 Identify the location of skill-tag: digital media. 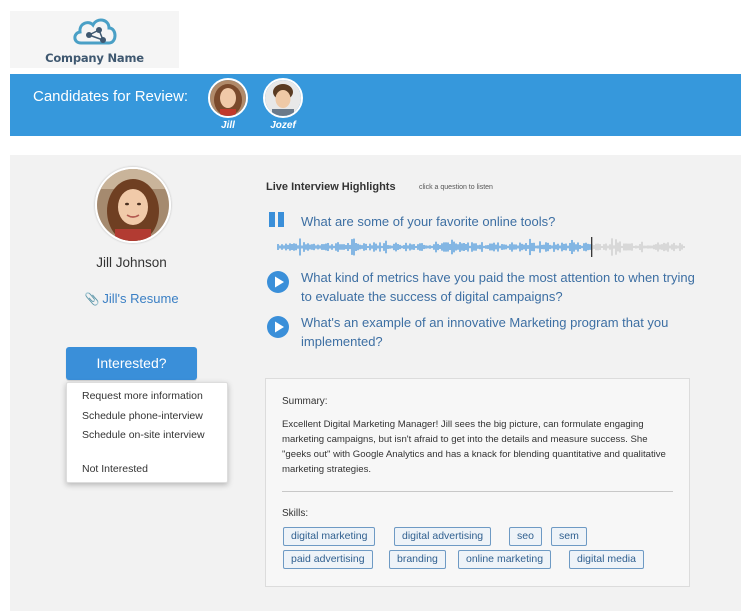
(606, 559).